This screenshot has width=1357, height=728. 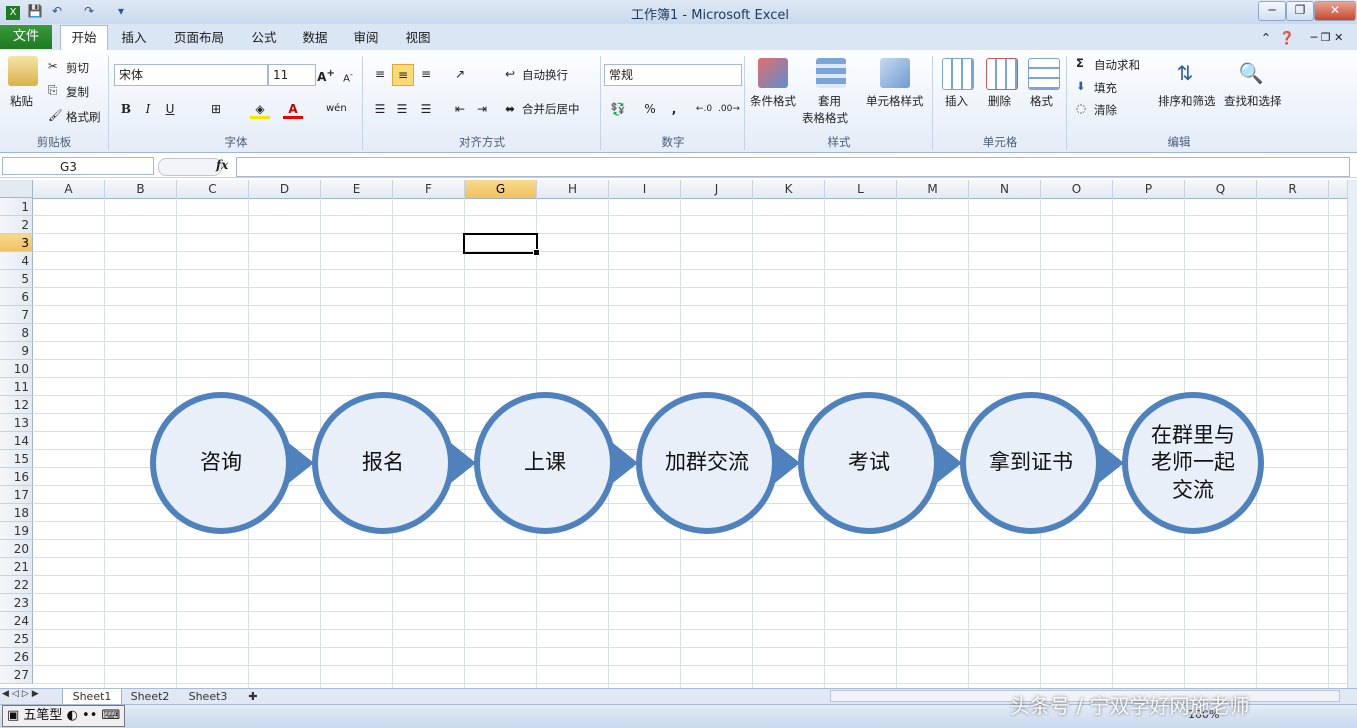 What do you see at coordinates (16, 567) in the screenshot?
I see `row-header: 21` at bounding box center [16, 567].